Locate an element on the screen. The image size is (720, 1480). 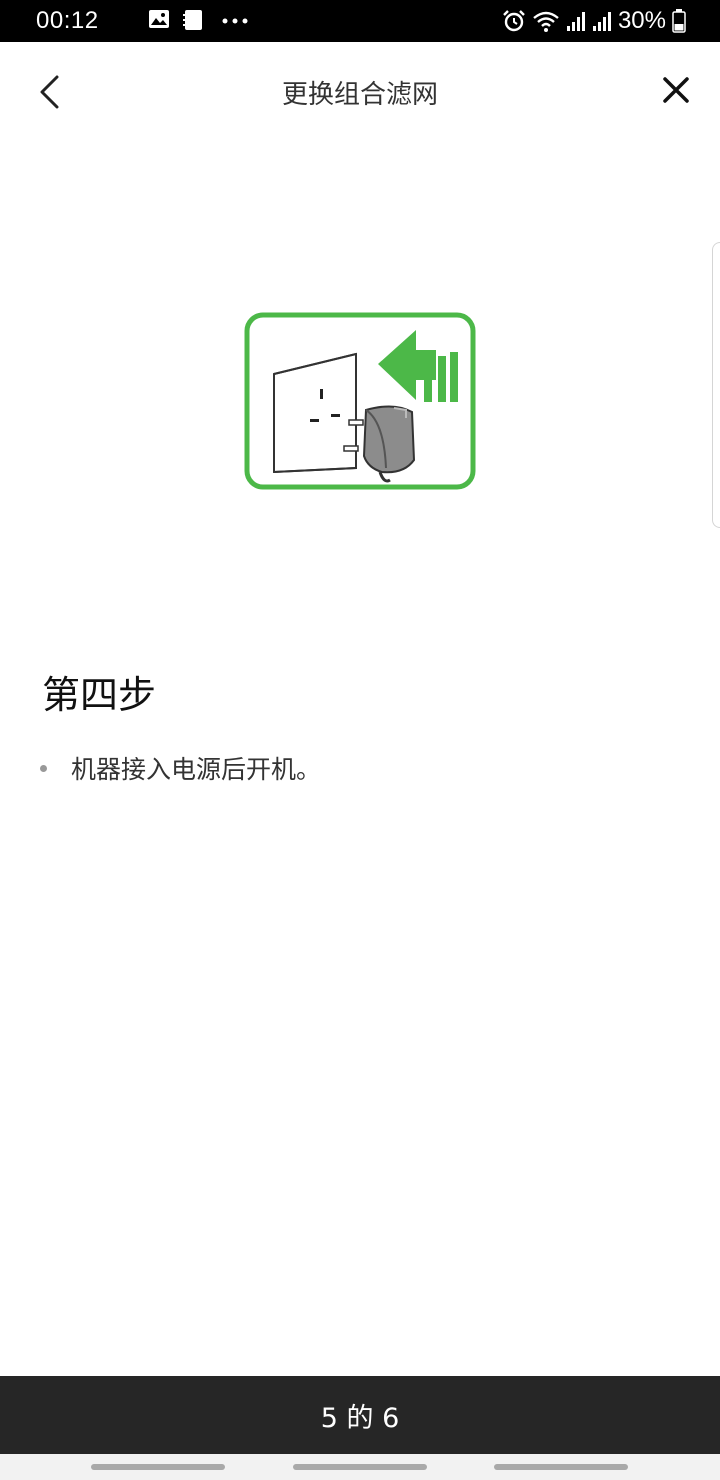
header: 更换组合滤网 is located at coordinates (360, 91).